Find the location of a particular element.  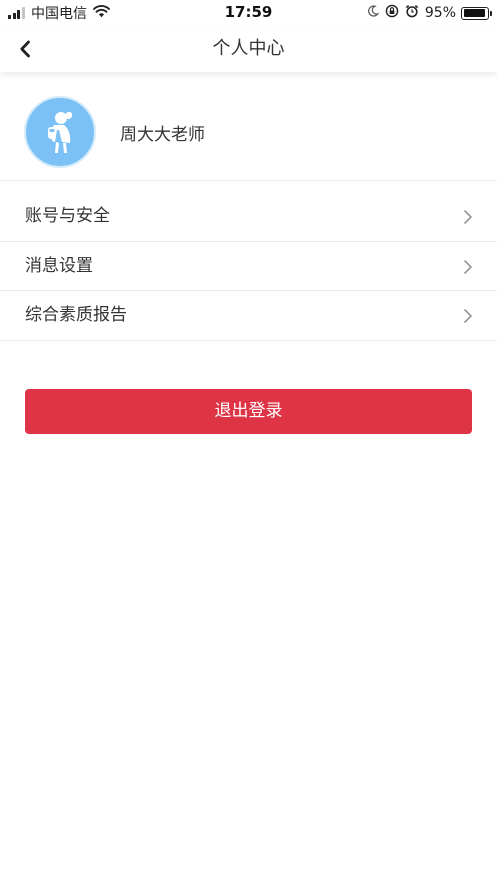

student-figure-icon is located at coordinates (60, 132).